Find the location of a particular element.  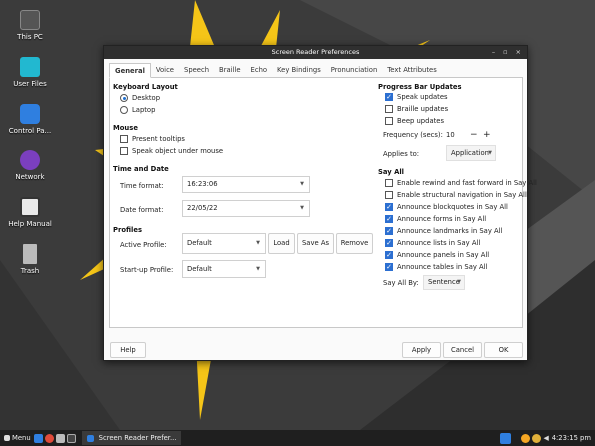

dialog-titlebar: Screen Reader Preferences – ▫ × is located at coordinates (315, 52).